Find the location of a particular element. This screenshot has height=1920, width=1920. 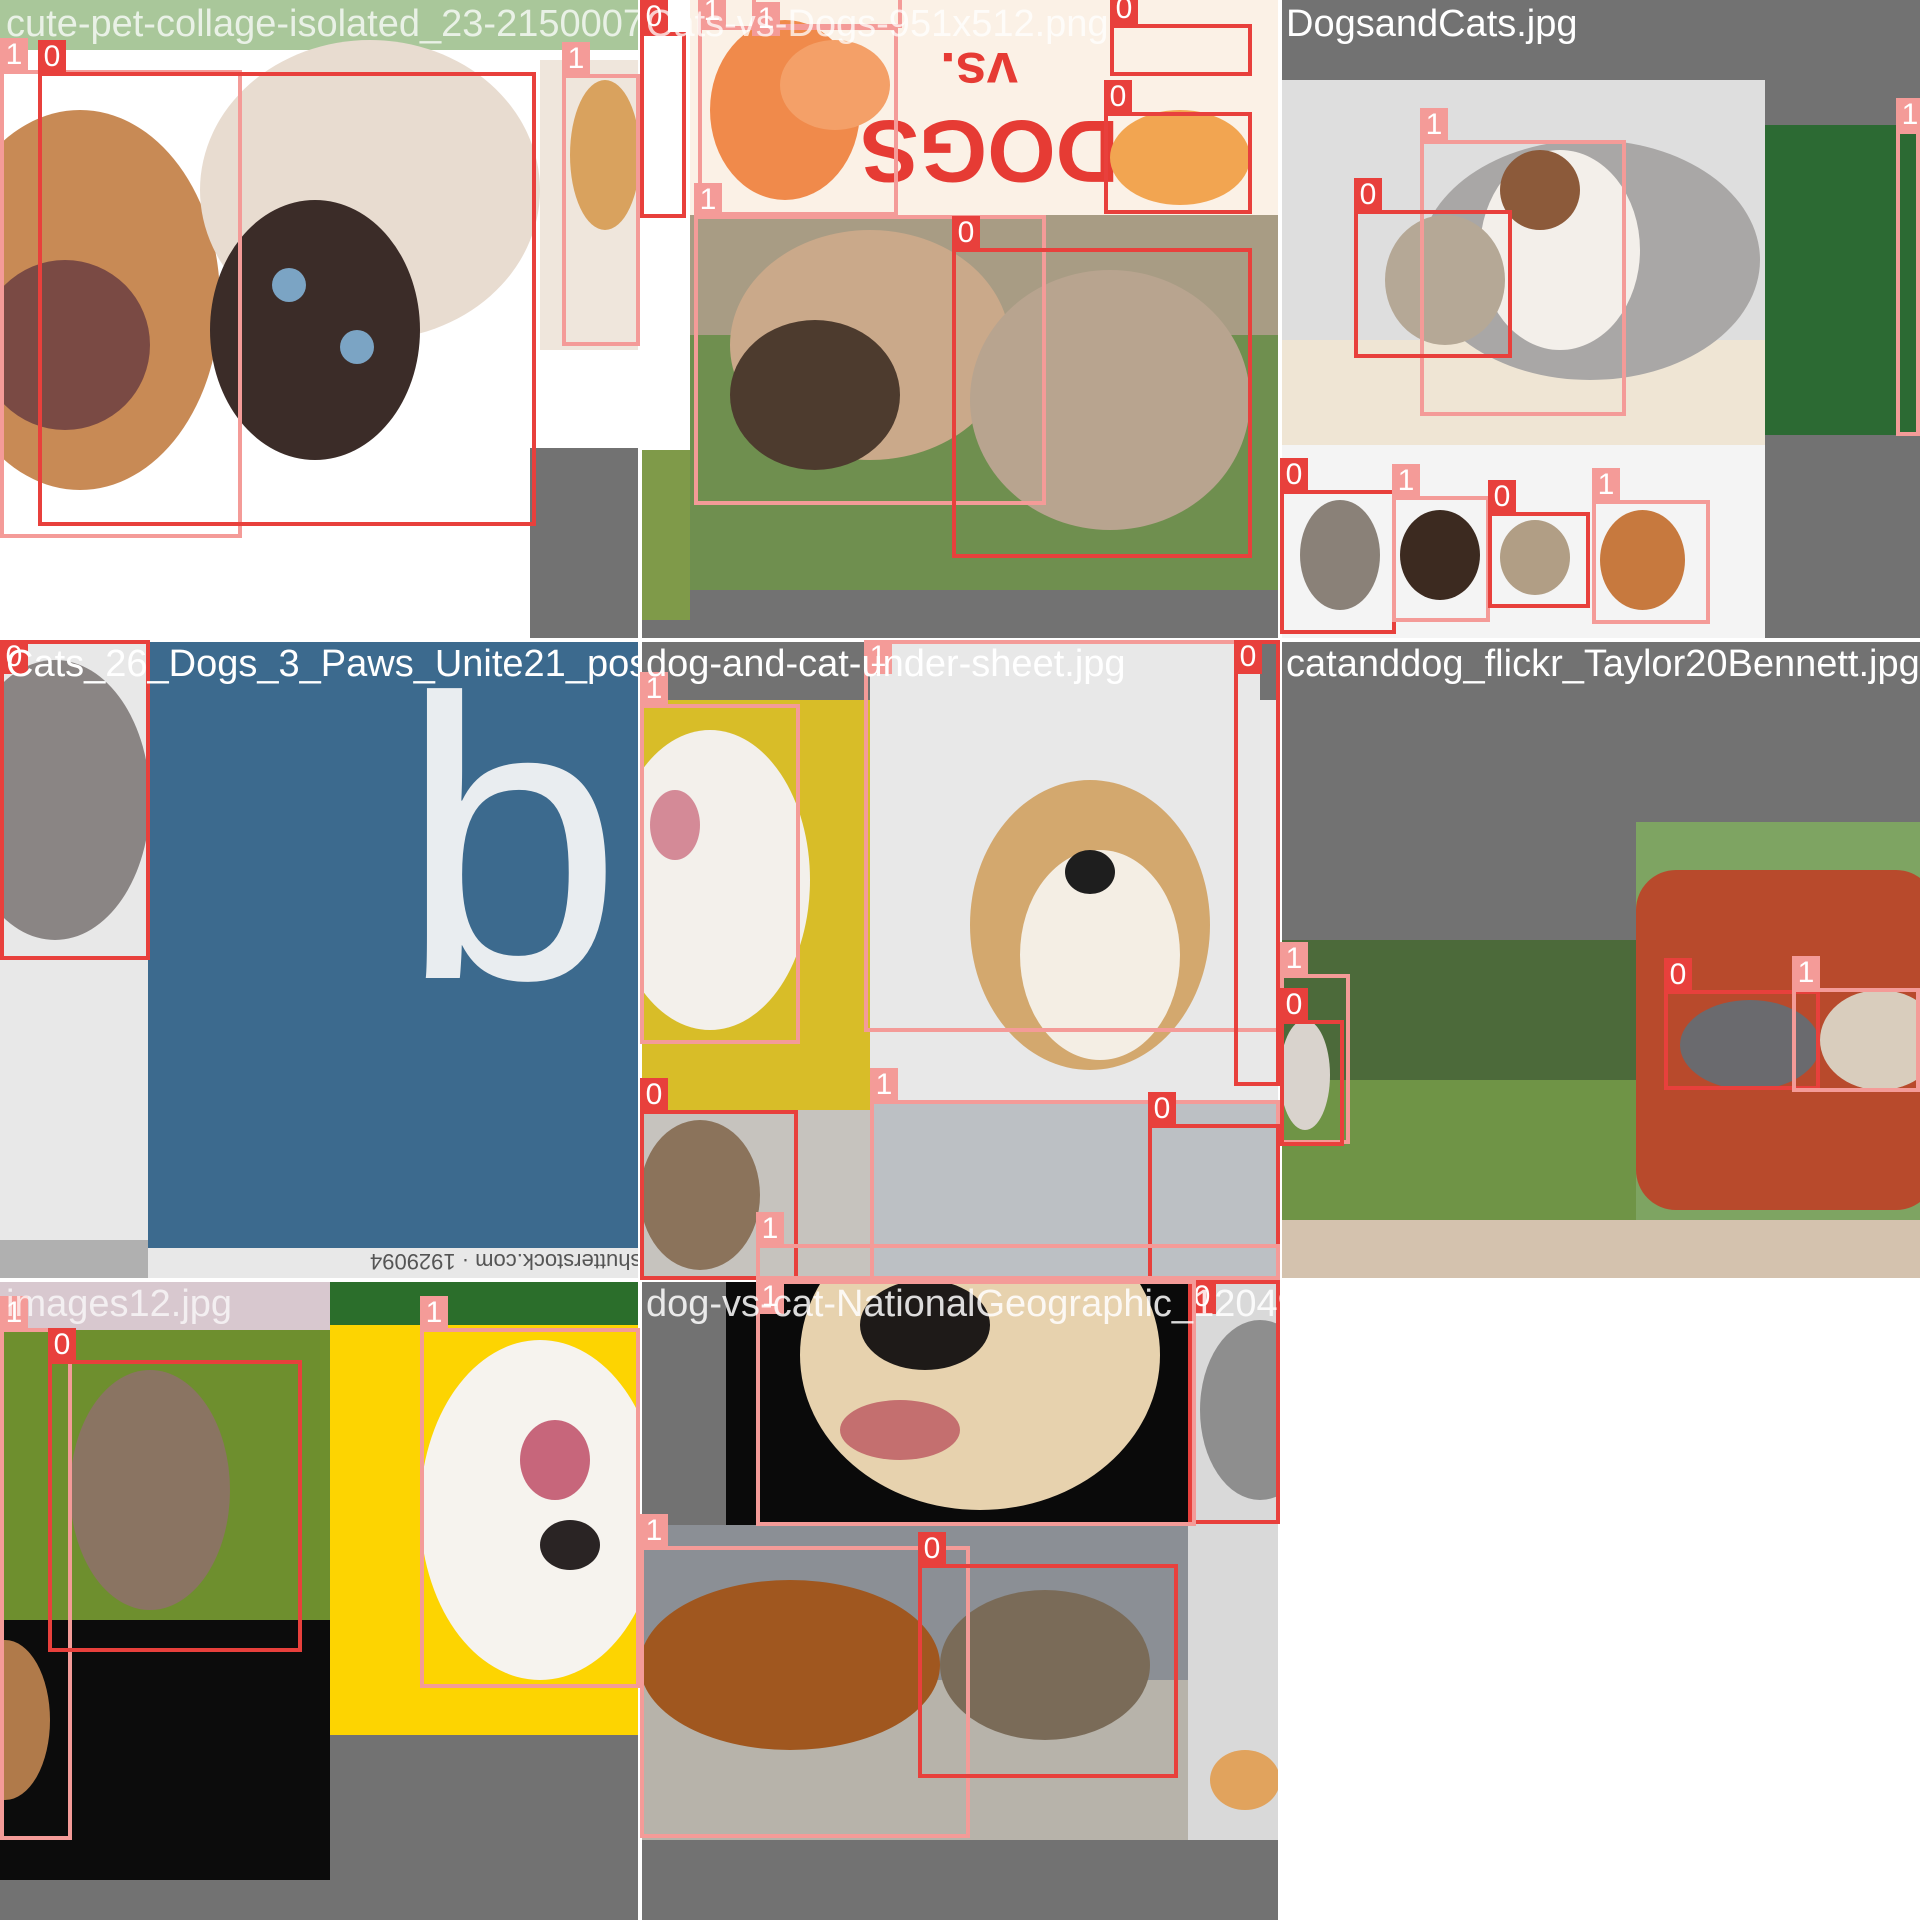

image-filename: Cats_26_Dogs_3_Paws_Unite21_poster.jpg is located at coordinates (323, 664).